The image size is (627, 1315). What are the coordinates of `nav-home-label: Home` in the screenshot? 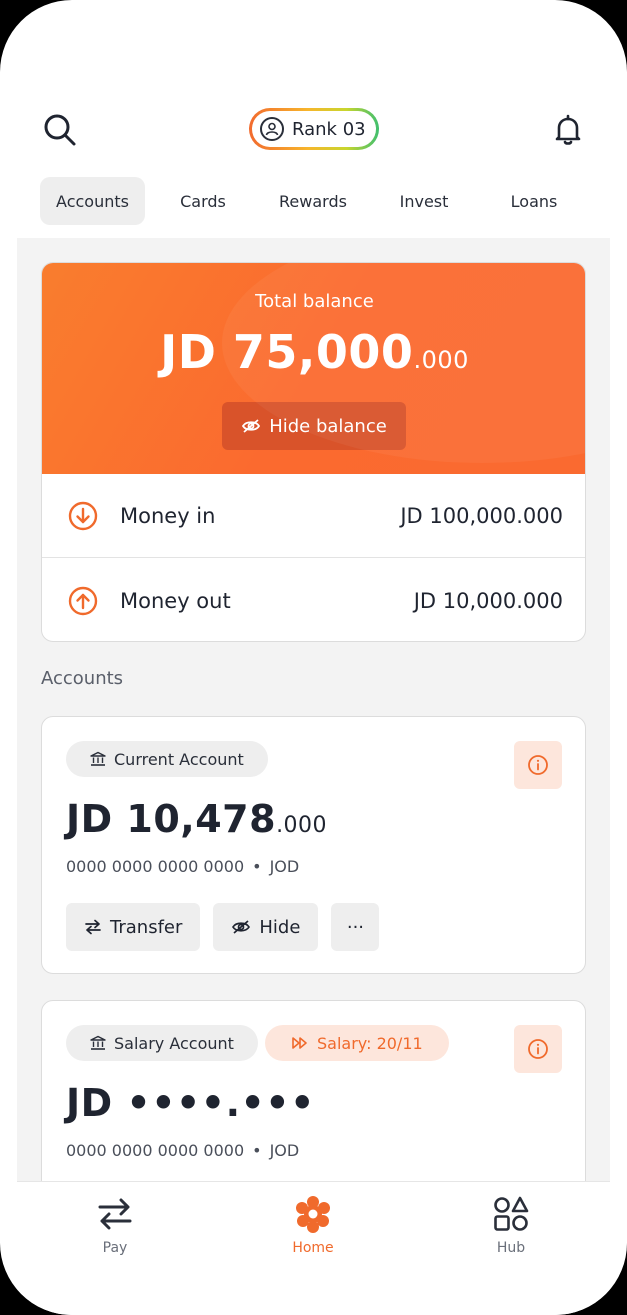 It's located at (313, 1248).